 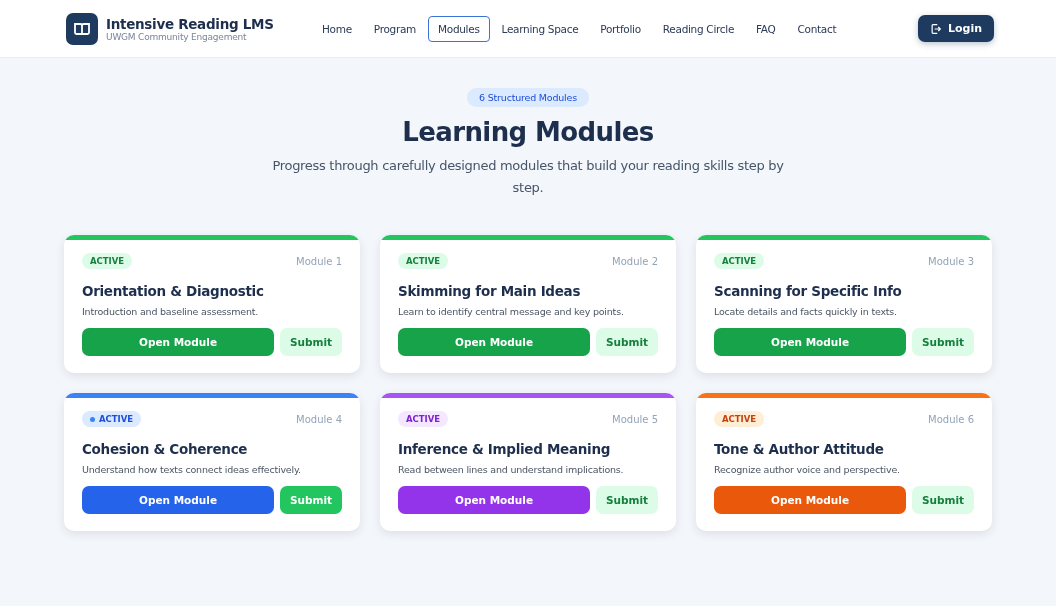 I want to click on nav-link: Home, so click(x=337, y=28).